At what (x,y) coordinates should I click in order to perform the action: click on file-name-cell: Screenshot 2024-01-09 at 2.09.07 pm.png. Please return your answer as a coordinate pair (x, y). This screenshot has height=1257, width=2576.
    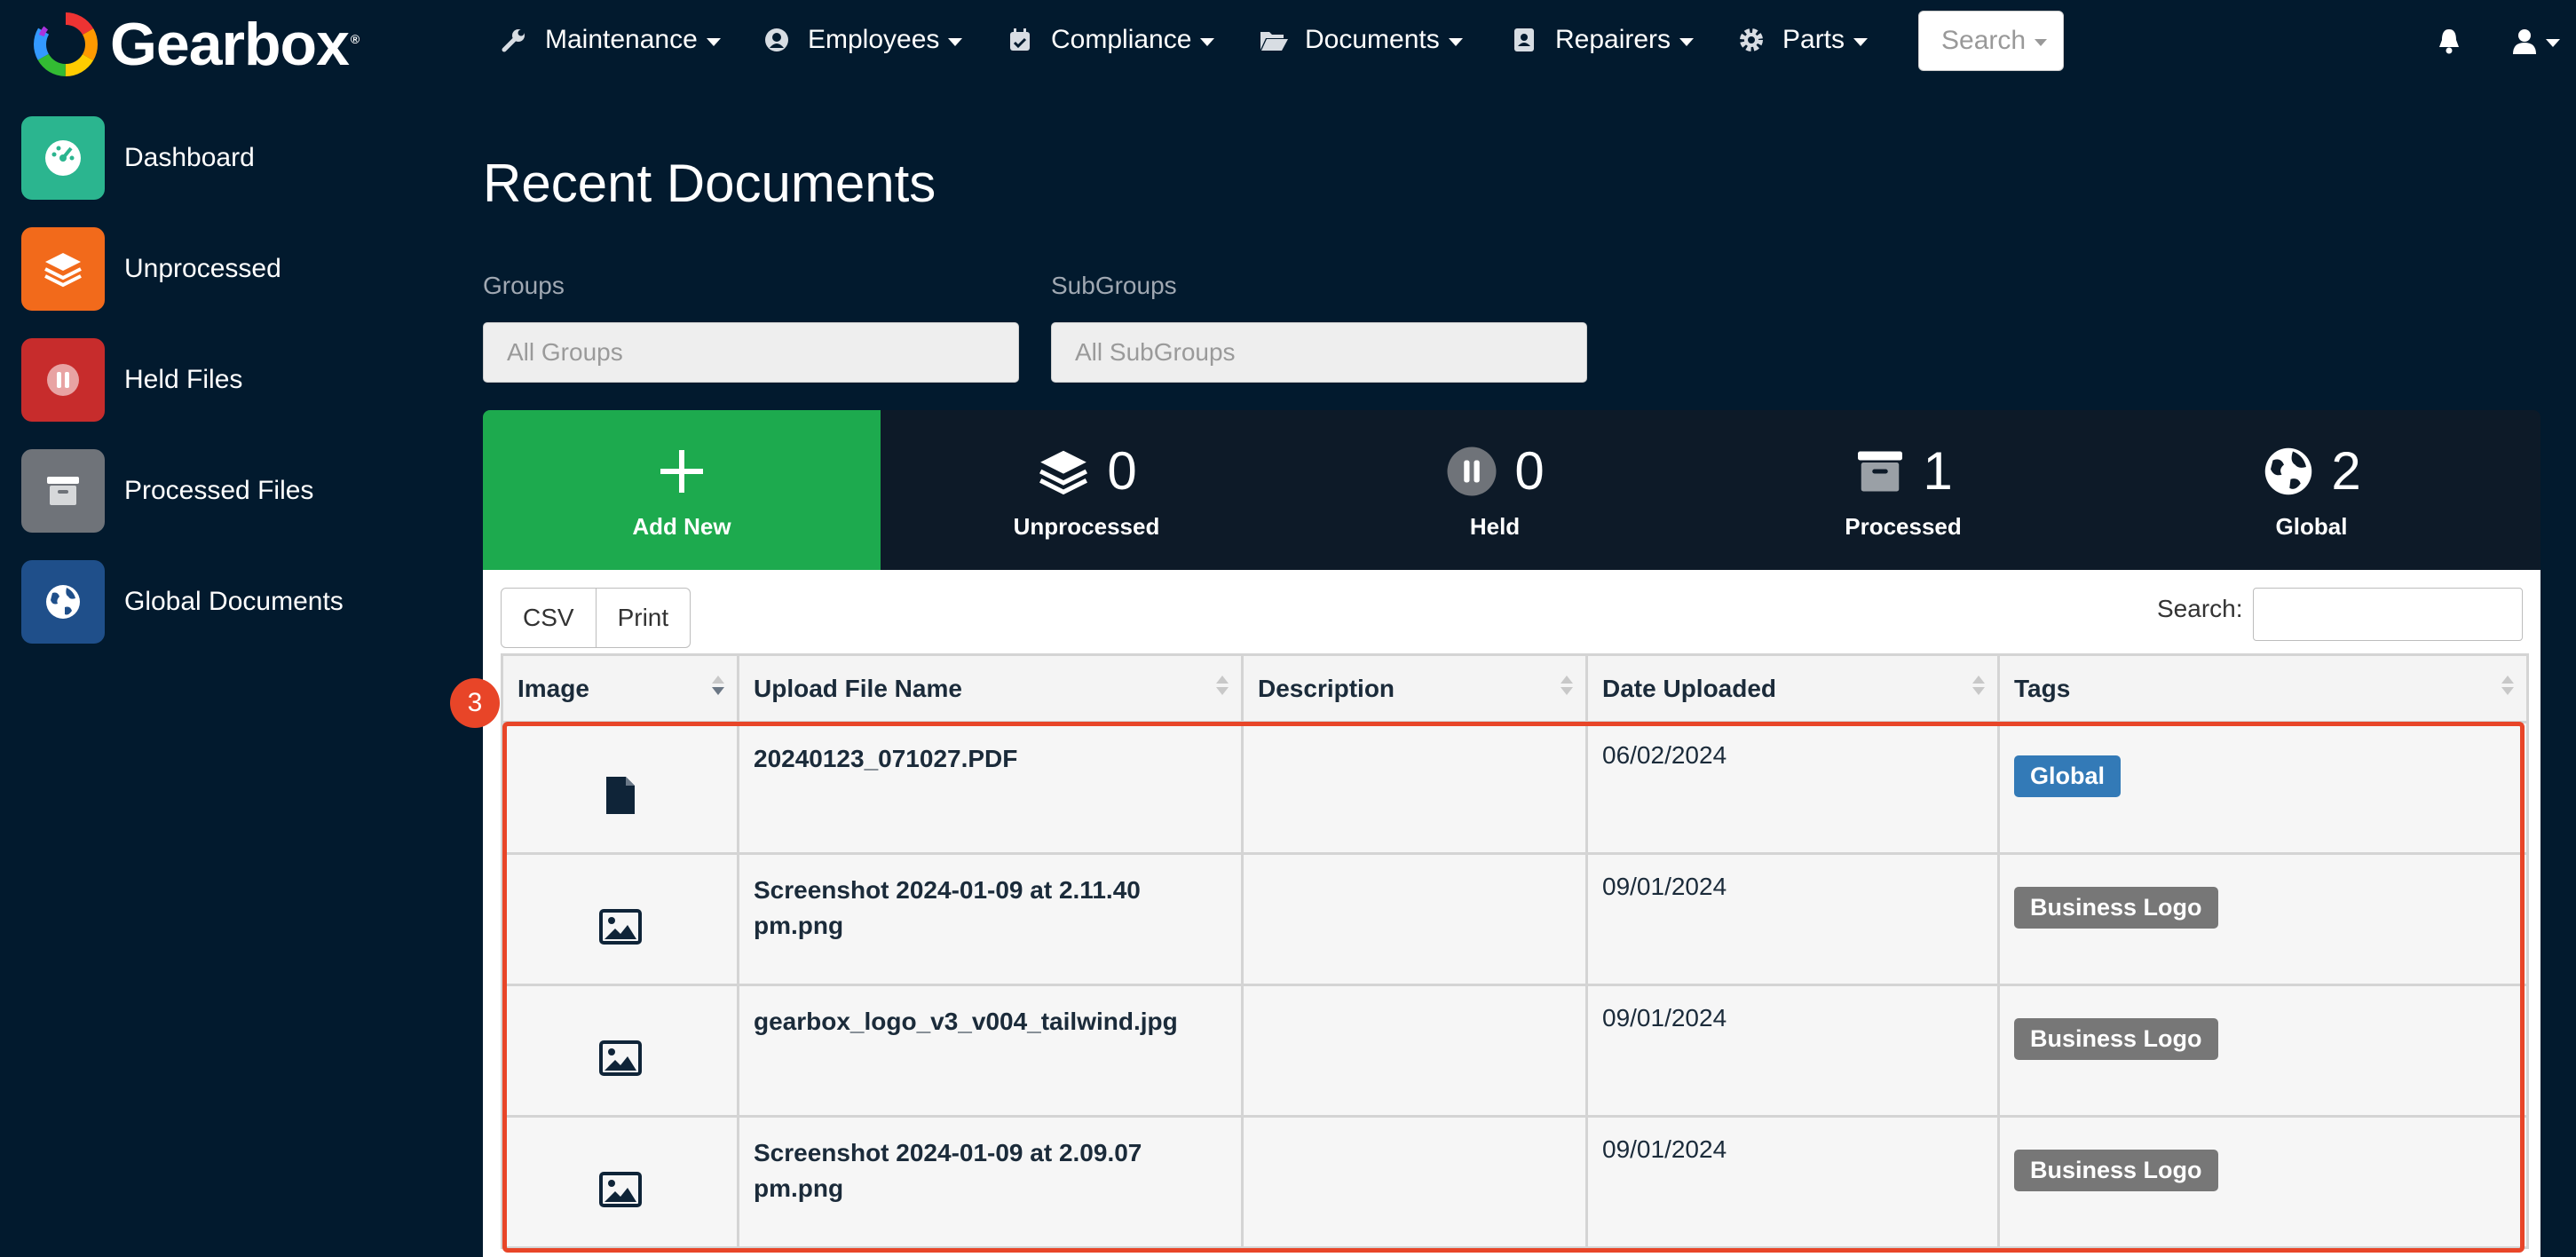
    Looking at the image, I should click on (990, 1182).